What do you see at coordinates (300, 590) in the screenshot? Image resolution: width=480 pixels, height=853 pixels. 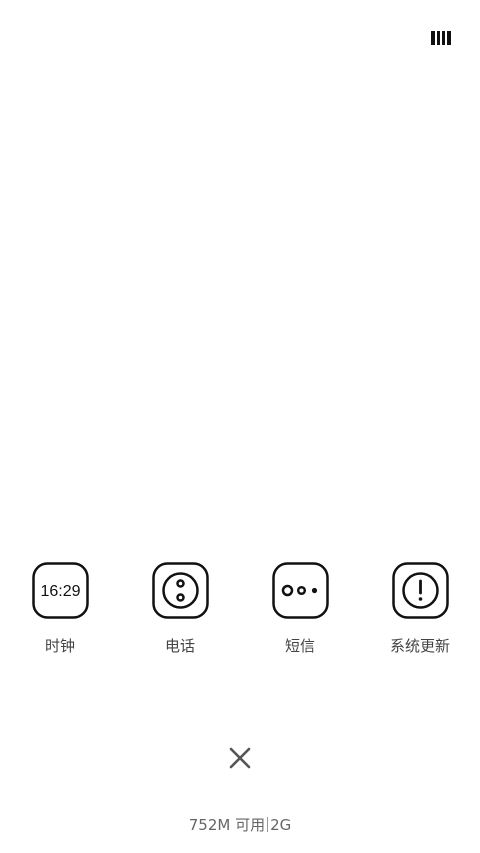 I see `message-icon` at bounding box center [300, 590].